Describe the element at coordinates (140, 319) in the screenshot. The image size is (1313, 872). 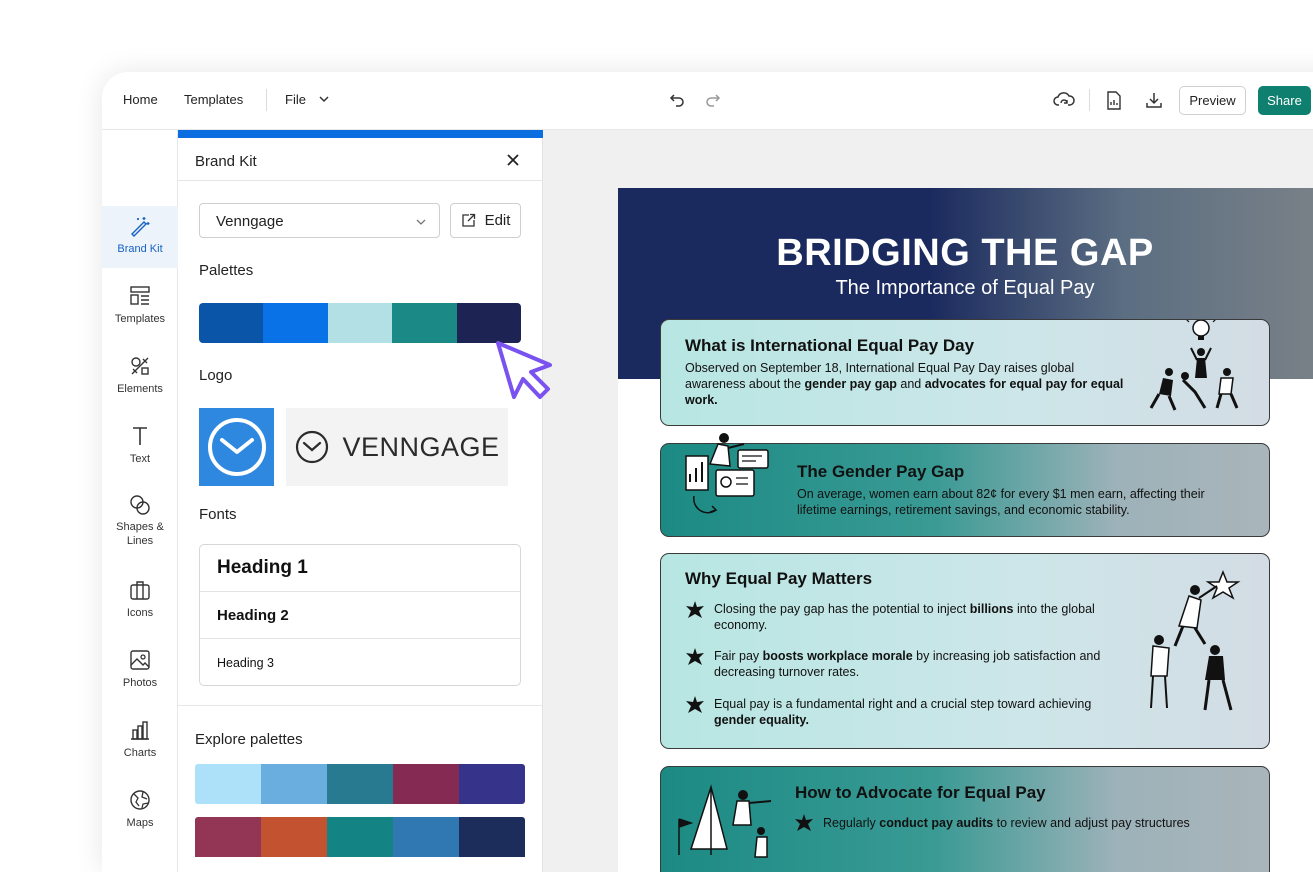
I see `sidebar-item-label: Templates` at that location.